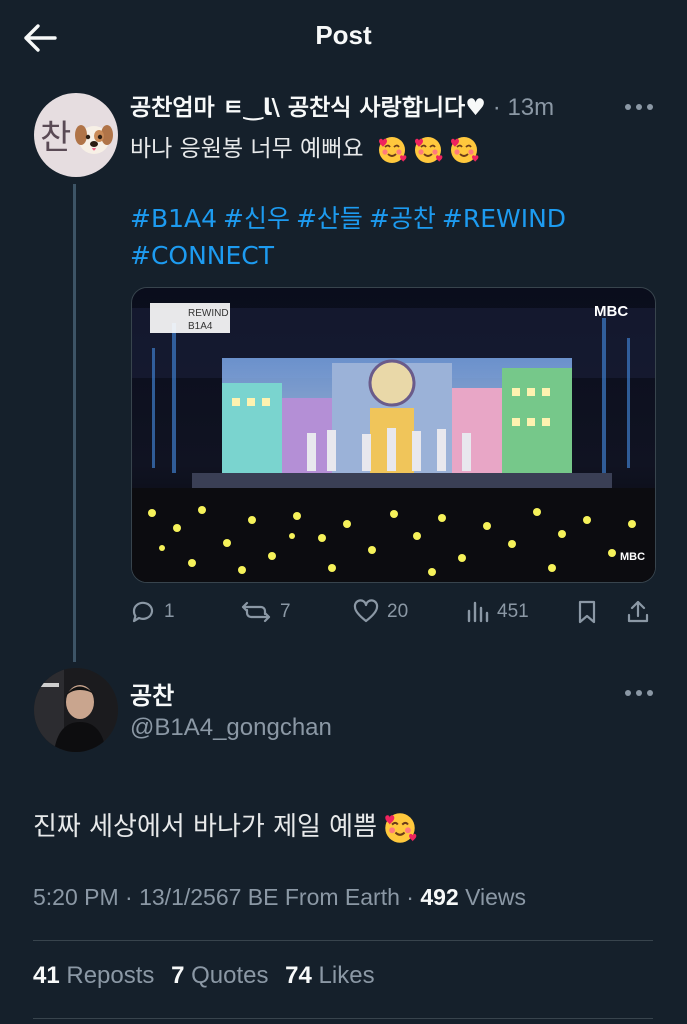 This screenshot has height=1024, width=687. I want to click on user-handle: @B1A4_gongchan, so click(231, 728).